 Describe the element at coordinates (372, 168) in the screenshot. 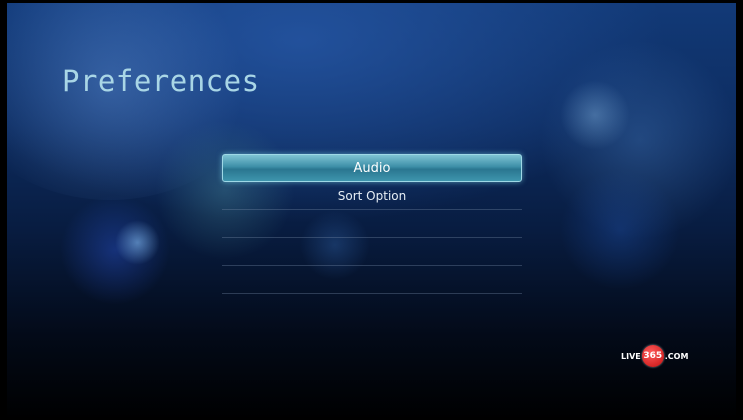

I see `menu-item-audio: Audio` at that location.